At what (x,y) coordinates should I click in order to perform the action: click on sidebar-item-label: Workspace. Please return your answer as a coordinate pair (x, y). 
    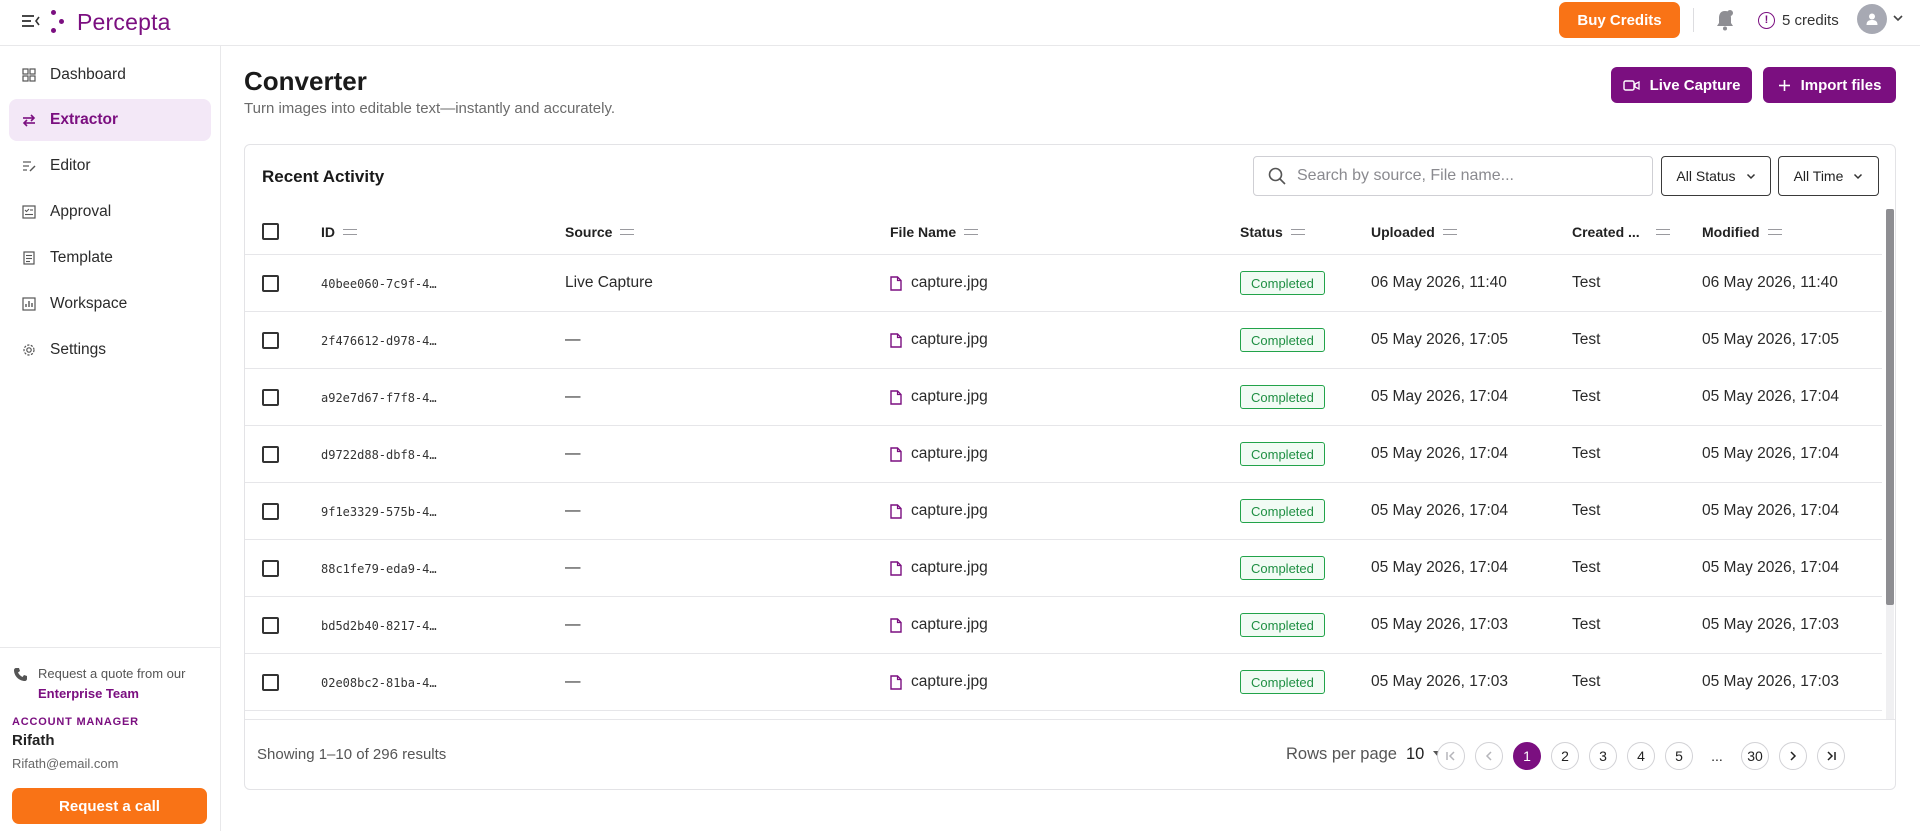
    Looking at the image, I should click on (89, 303).